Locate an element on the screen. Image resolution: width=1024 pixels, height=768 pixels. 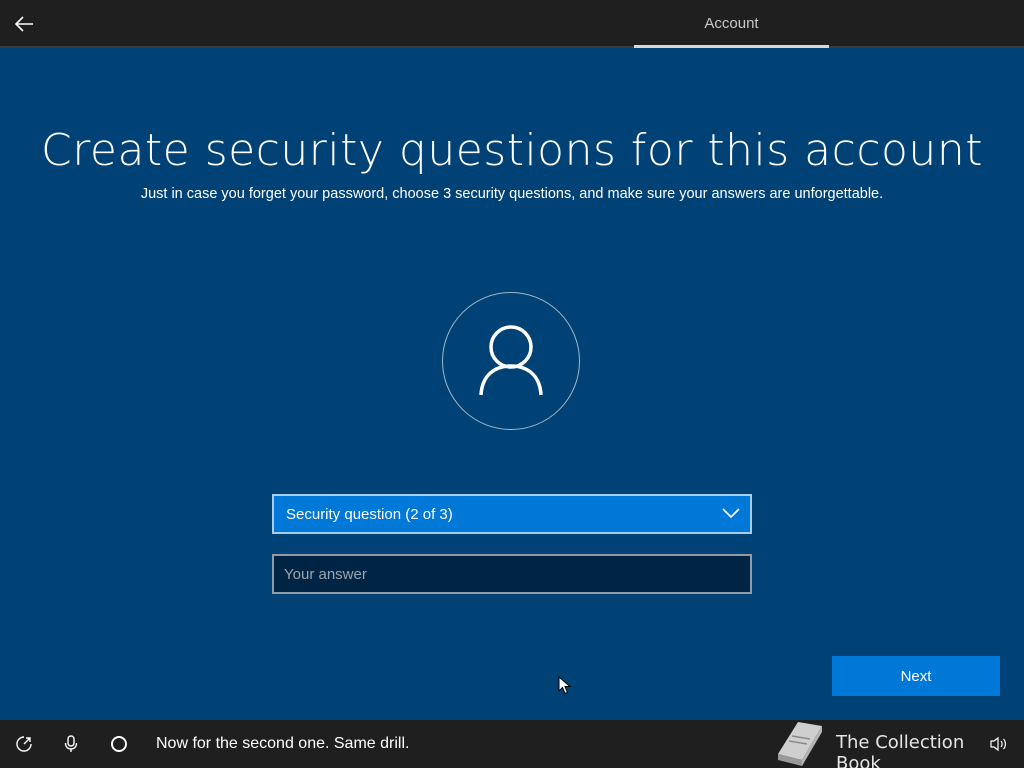
watermark: The Collection Book is located at coordinates (892, 744).